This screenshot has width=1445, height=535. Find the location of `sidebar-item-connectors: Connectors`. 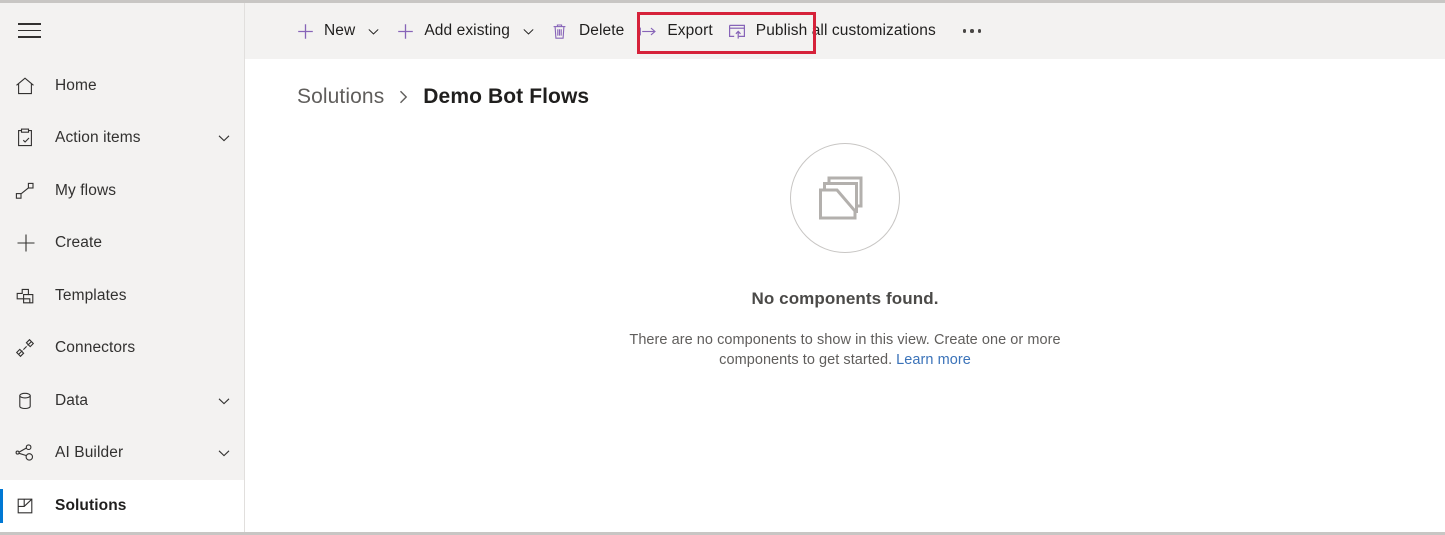

sidebar-item-connectors: Connectors is located at coordinates (122, 348).